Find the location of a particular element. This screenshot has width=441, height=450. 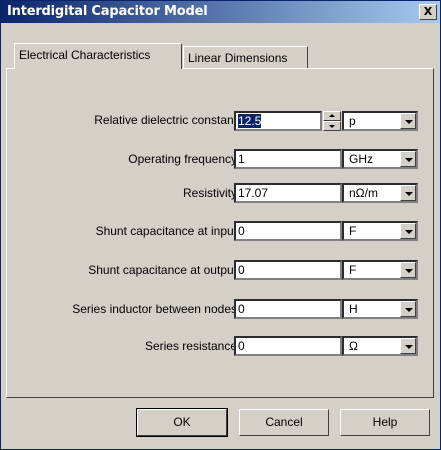

window-title: Interdigital Capacitor Model is located at coordinates (107, 11).